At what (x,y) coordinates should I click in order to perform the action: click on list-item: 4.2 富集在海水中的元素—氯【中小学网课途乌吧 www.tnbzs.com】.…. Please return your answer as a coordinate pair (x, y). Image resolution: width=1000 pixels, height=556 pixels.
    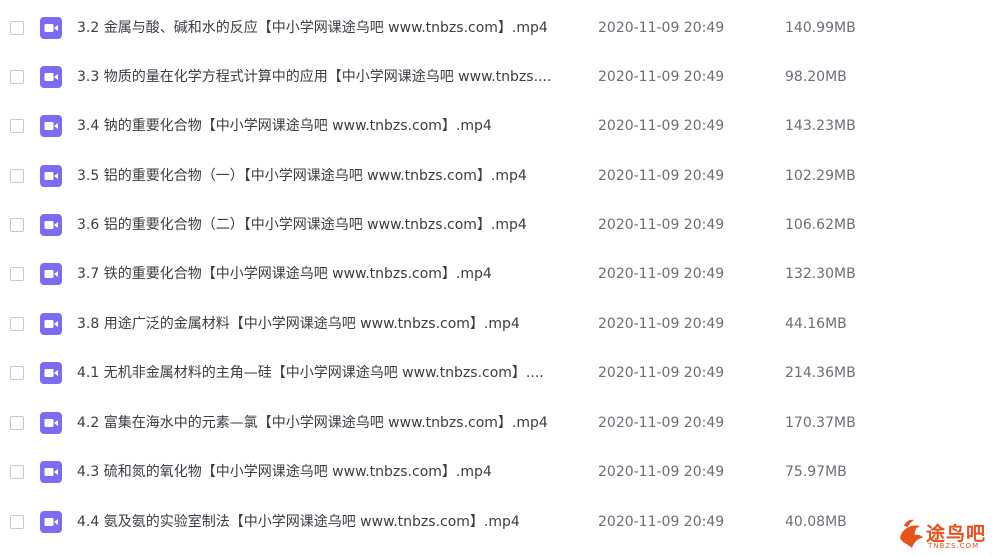
    Looking at the image, I should click on (500, 423).